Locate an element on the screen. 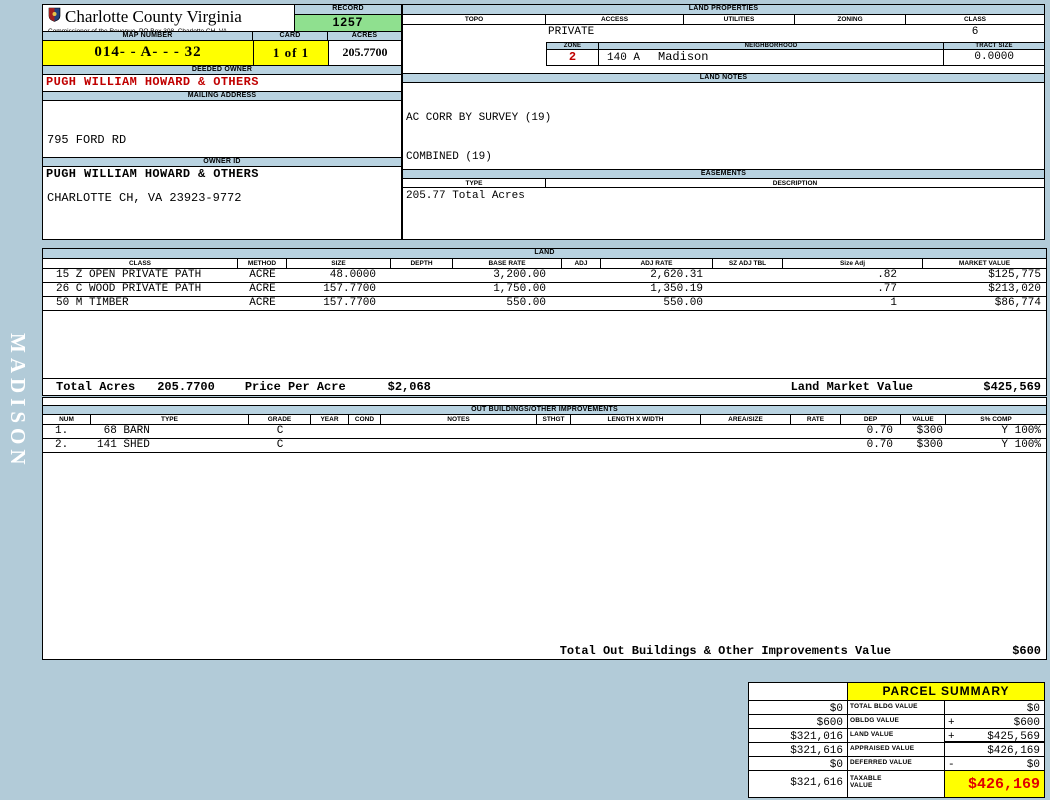  ob-col-header: DEP is located at coordinates (871, 419).